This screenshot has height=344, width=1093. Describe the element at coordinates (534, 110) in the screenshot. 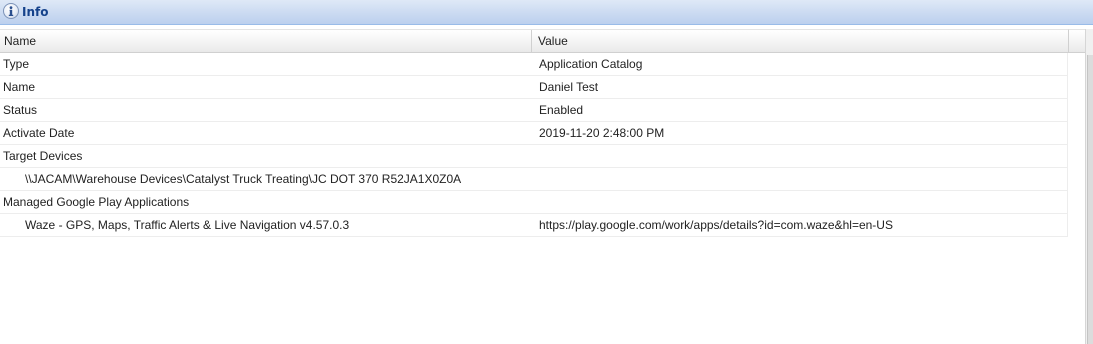

I see `table-row: Status Enabled` at that location.